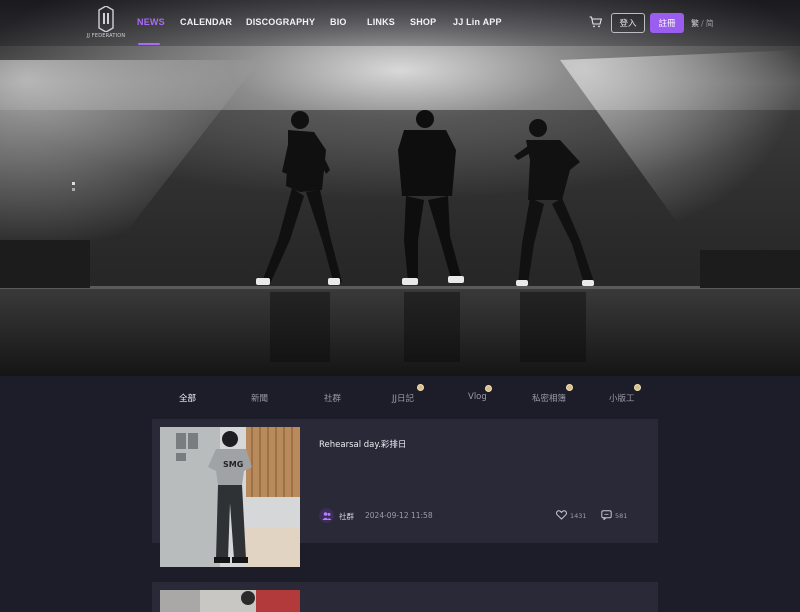 Image resolution: width=800 pixels, height=612 pixels. I want to click on register-button: 註冊, so click(667, 23).